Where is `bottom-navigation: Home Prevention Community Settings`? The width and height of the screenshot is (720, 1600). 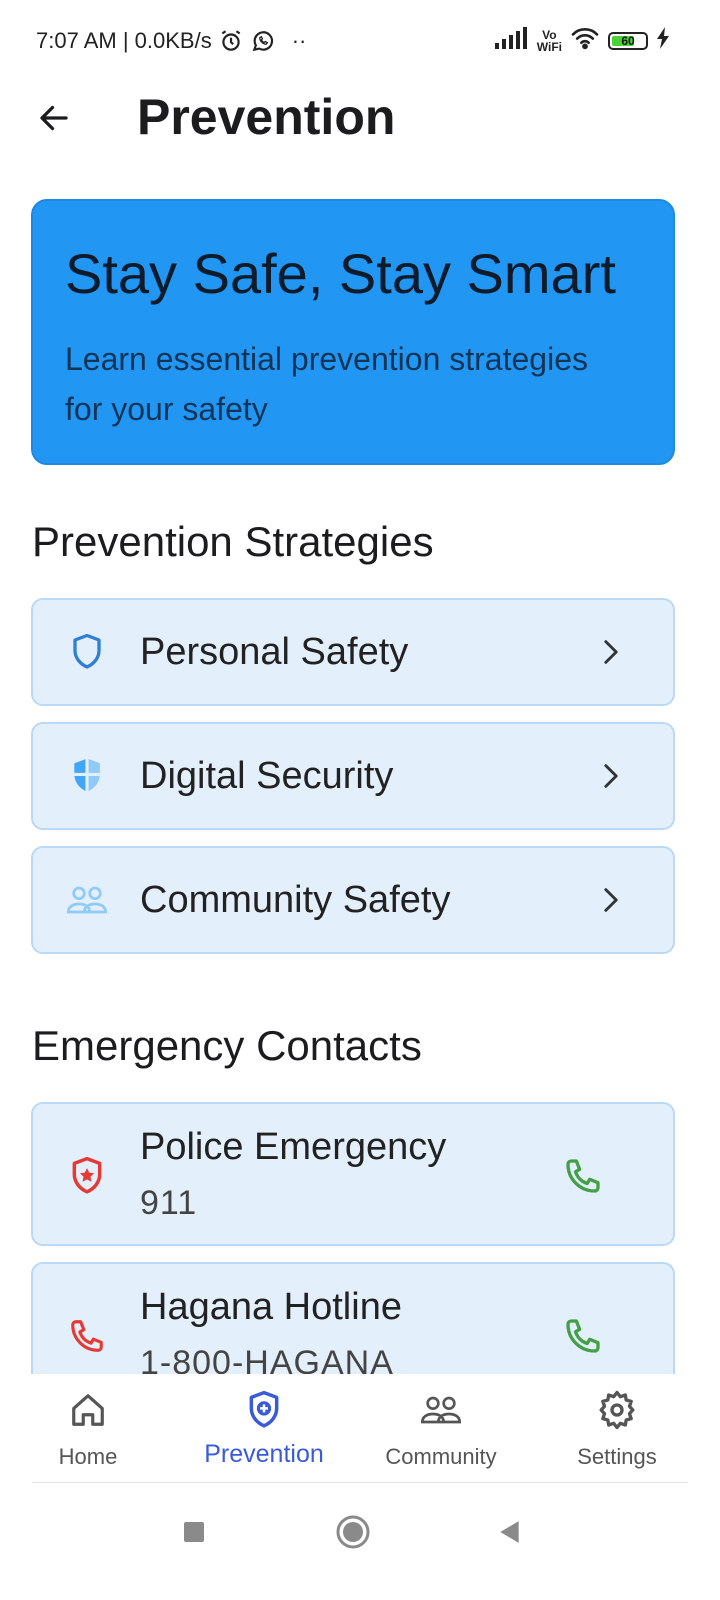 bottom-navigation: Home Prevention Community Settings is located at coordinates (360, 1429).